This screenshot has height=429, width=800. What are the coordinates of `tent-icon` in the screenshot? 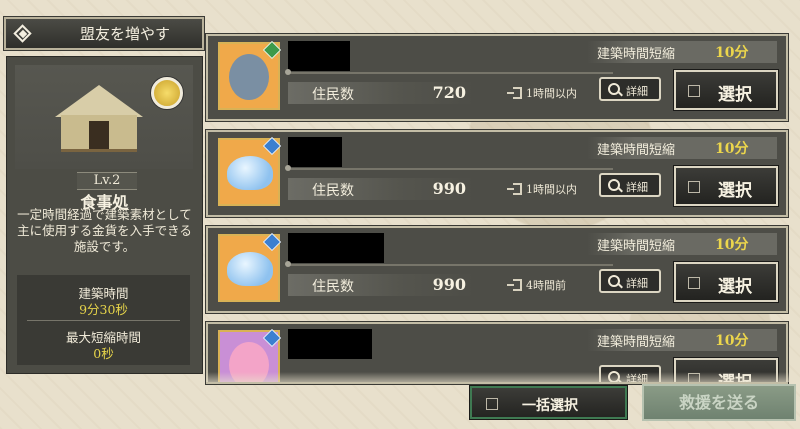 It's located at (99, 118).